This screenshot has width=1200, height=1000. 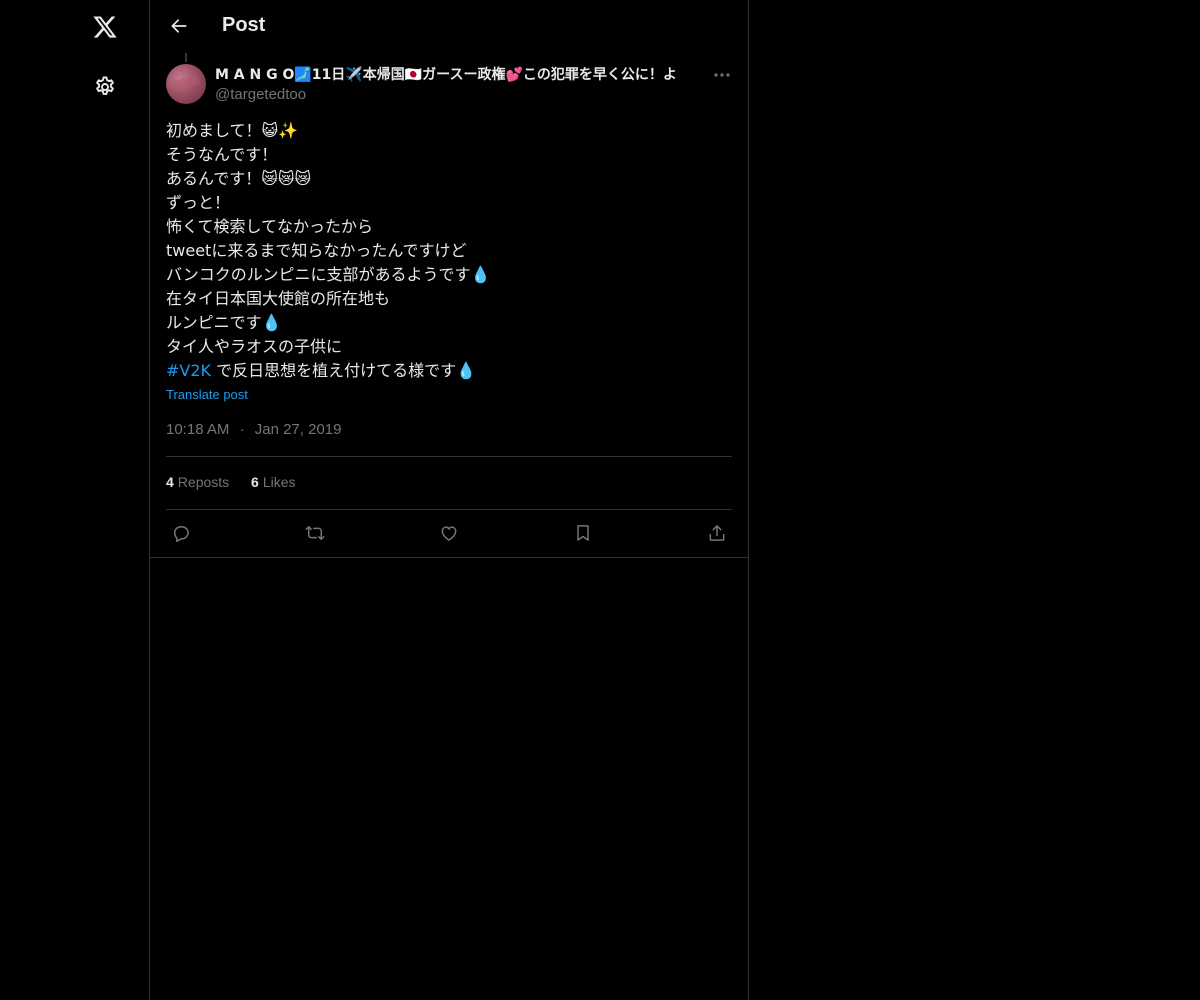 I want to click on post-line: あるんです！😿😿😿, so click(x=239, y=178).